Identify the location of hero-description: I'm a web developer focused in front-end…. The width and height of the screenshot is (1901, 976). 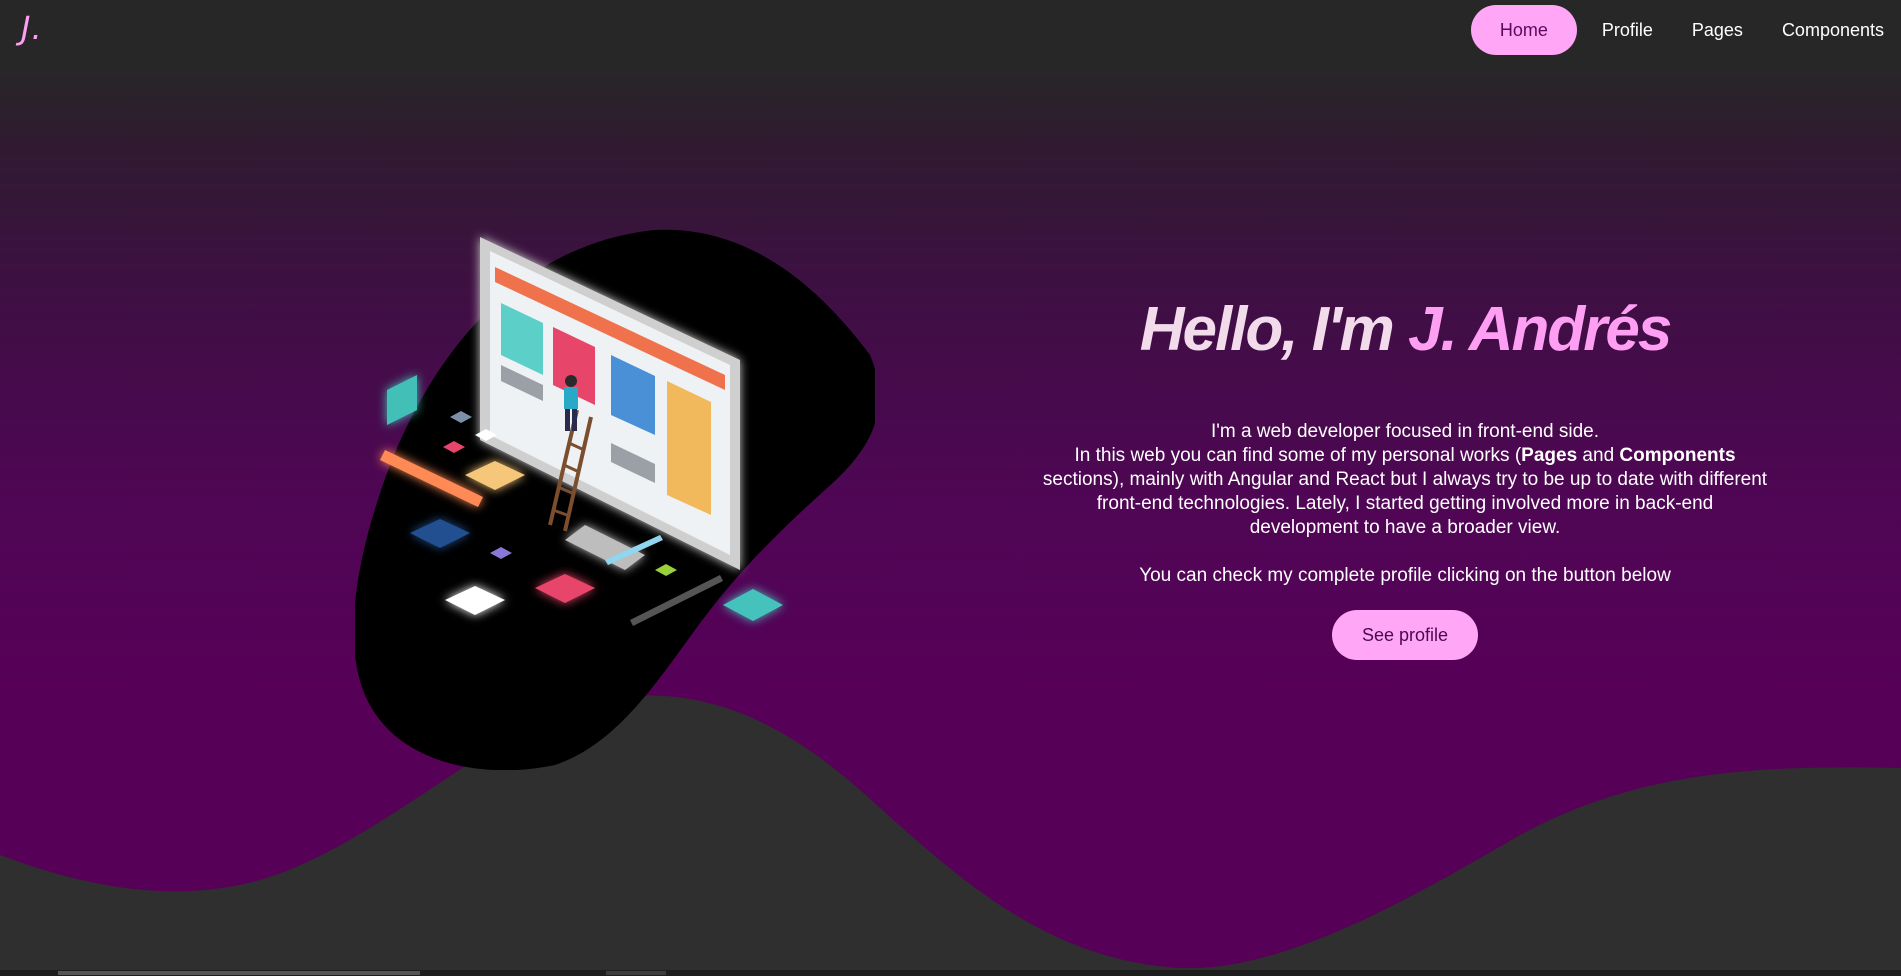
(1405, 504).